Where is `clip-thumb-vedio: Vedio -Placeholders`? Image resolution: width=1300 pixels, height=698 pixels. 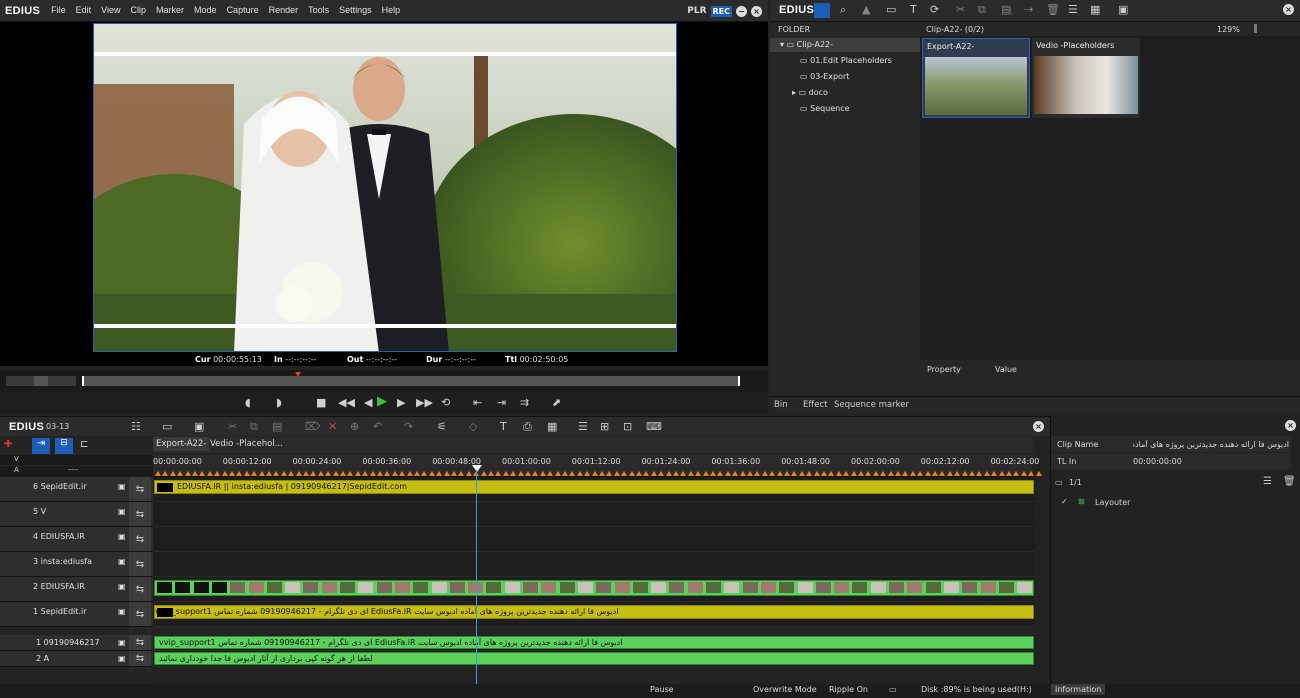 clip-thumb-vedio: Vedio -Placeholders is located at coordinates (1086, 78).